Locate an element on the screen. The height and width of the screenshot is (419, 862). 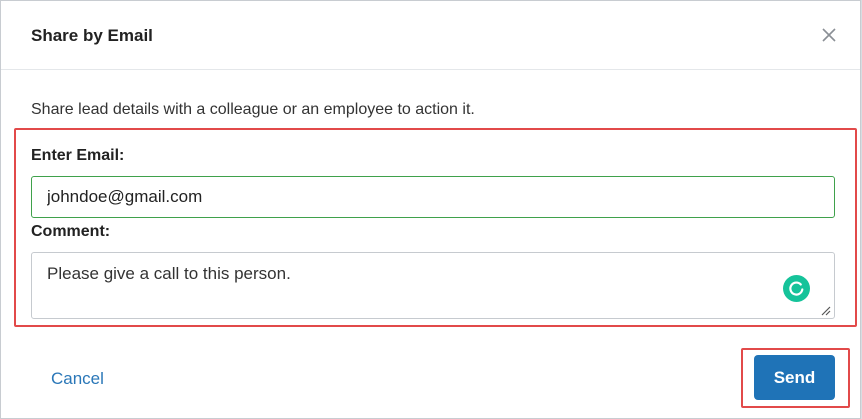
comment-textarea: Please give a call to this person. is located at coordinates (433, 285).